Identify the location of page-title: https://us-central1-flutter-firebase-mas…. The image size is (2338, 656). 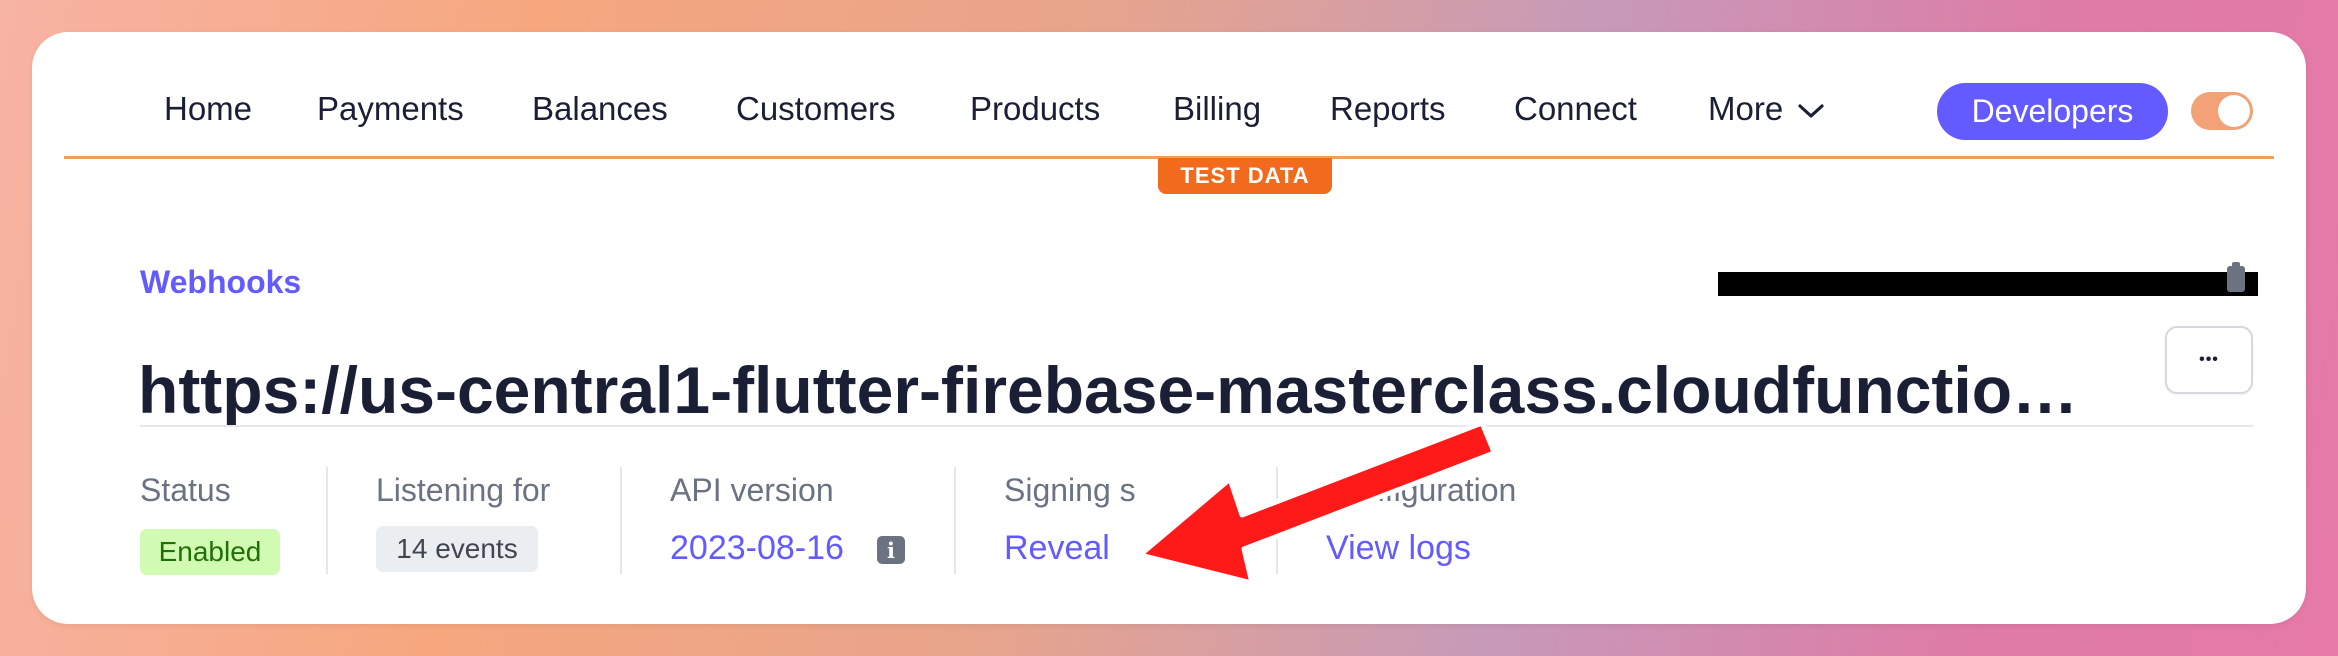
(1108, 390).